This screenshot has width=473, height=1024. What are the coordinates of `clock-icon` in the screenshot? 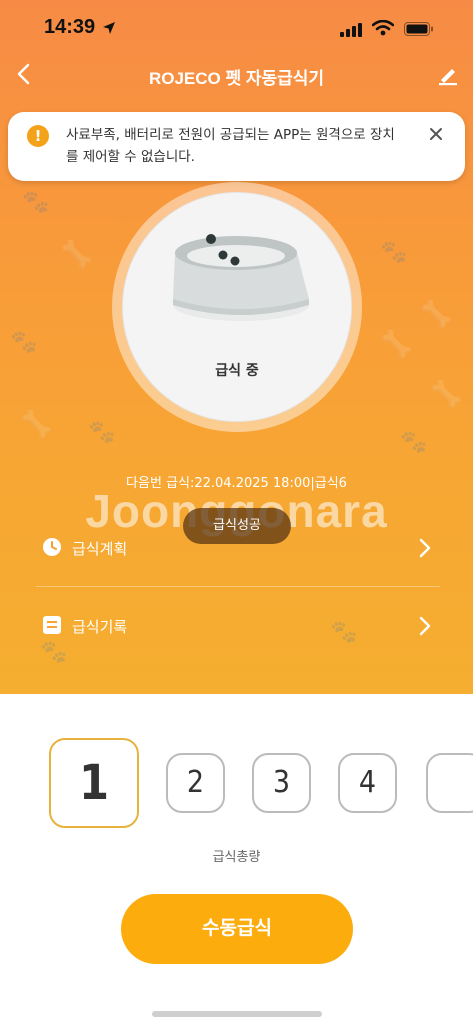 It's located at (52, 549).